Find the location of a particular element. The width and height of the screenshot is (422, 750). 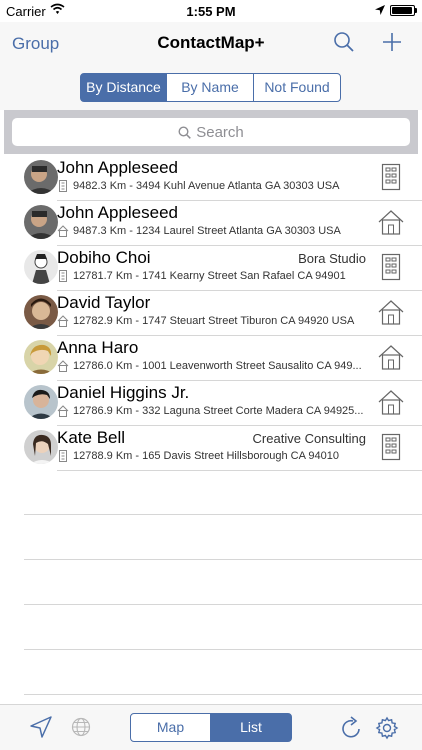

list-view-button: List is located at coordinates (251, 727).